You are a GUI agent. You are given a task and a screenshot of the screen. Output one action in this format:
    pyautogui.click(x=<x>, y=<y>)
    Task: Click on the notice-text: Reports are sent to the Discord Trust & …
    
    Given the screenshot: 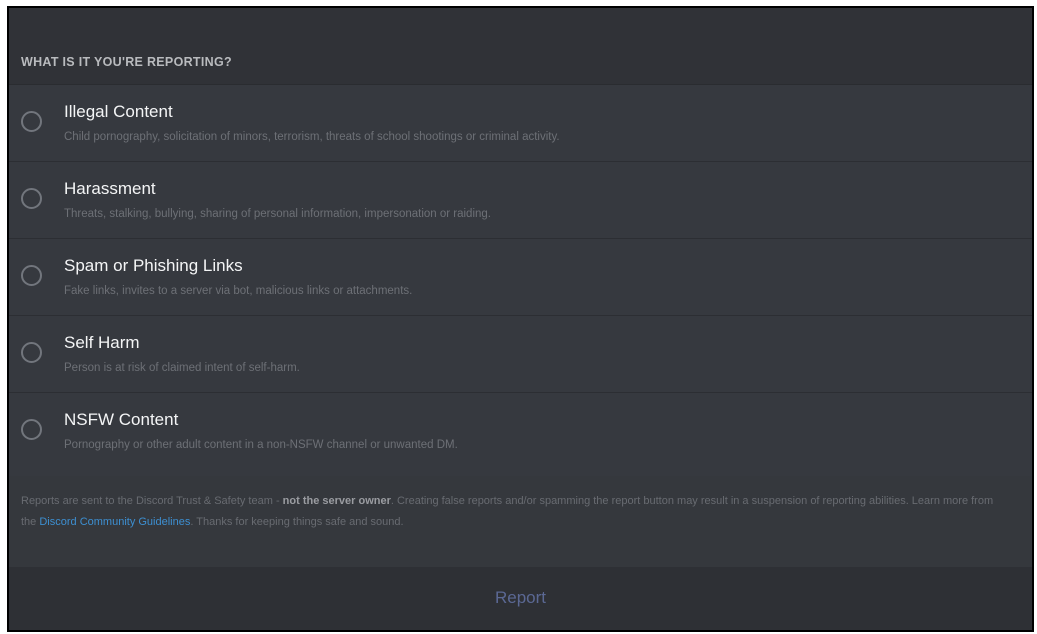 What is the action you would take?
    pyautogui.click(x=516, y=512)
    